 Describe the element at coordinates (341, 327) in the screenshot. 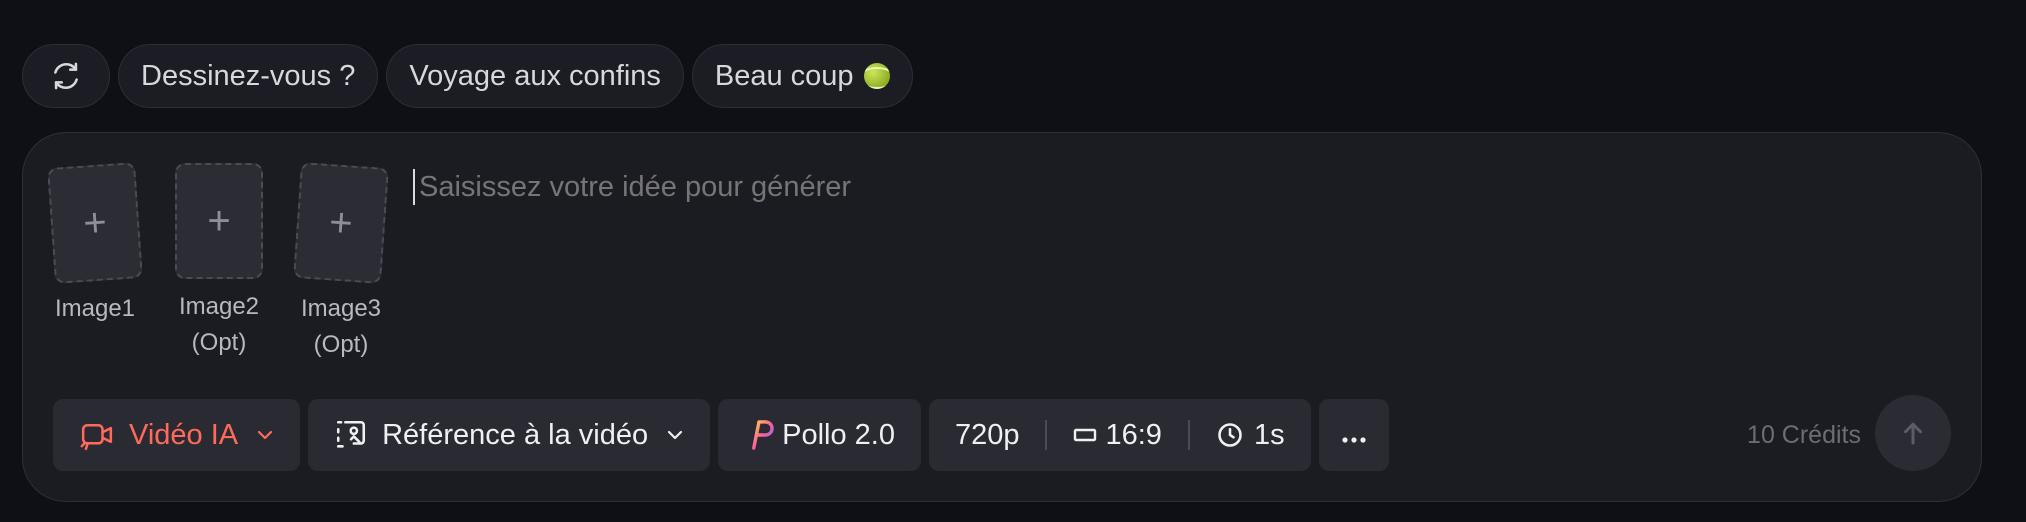

I see `image-slot-label: Image3 (Opt)` at that location.